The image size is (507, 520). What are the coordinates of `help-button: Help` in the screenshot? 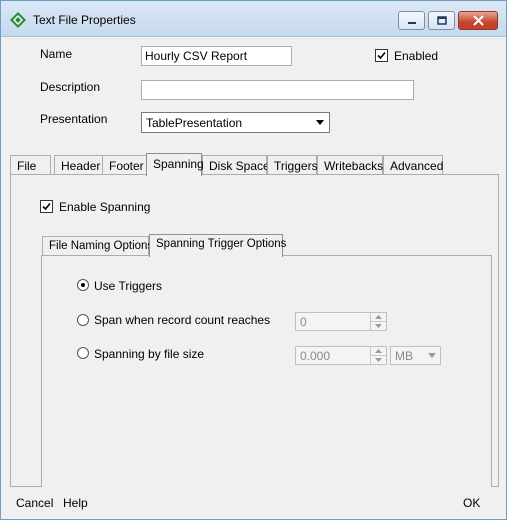 It's located at (75, 503).